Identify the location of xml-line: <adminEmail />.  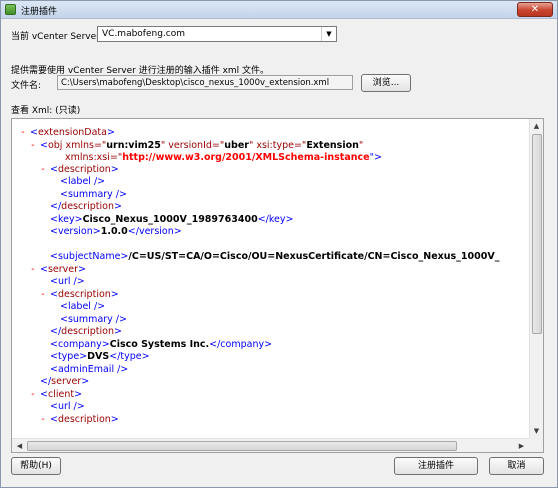
(89, 369).